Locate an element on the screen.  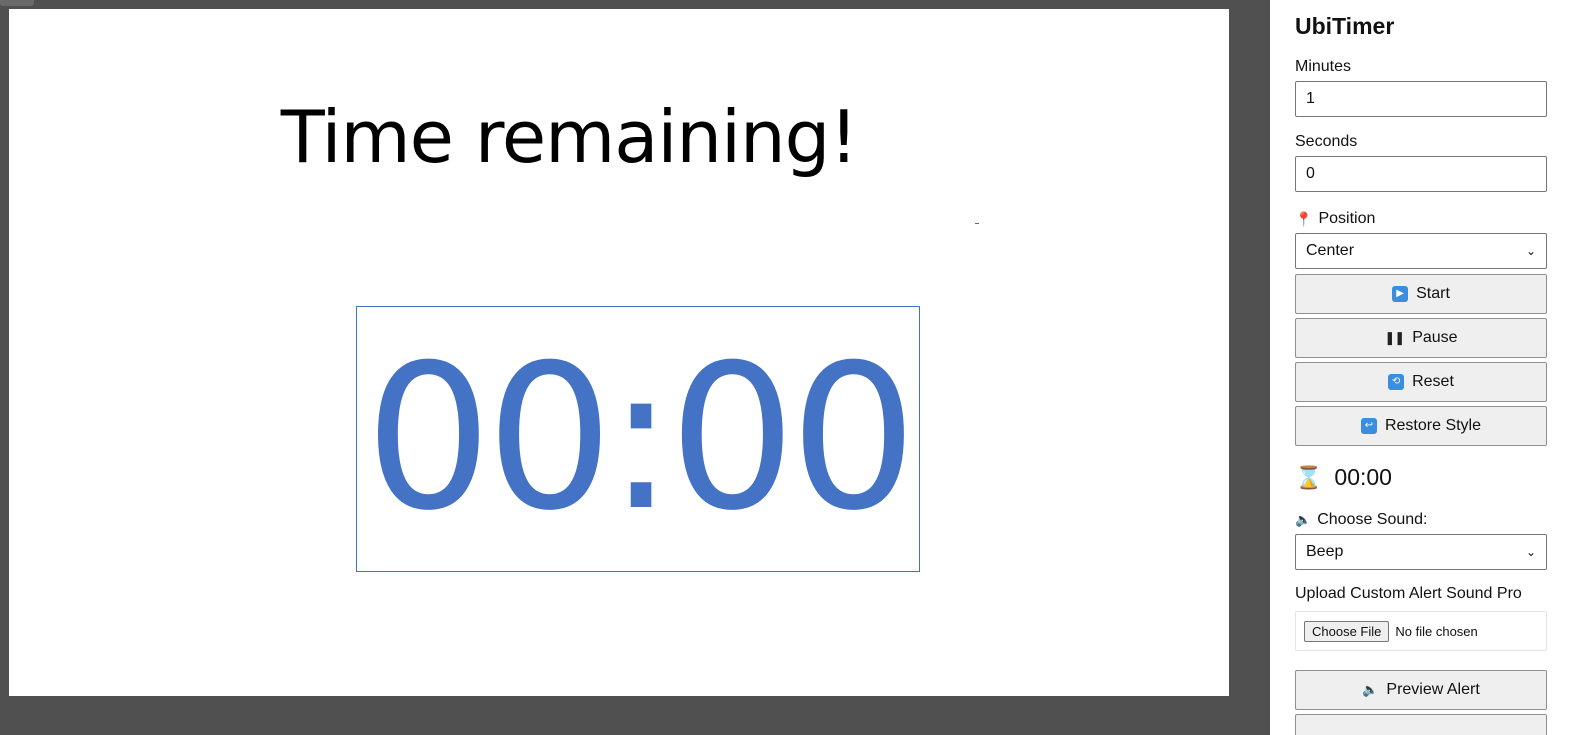
reset-button-label: Reset is located at coordinates (1433, 381).